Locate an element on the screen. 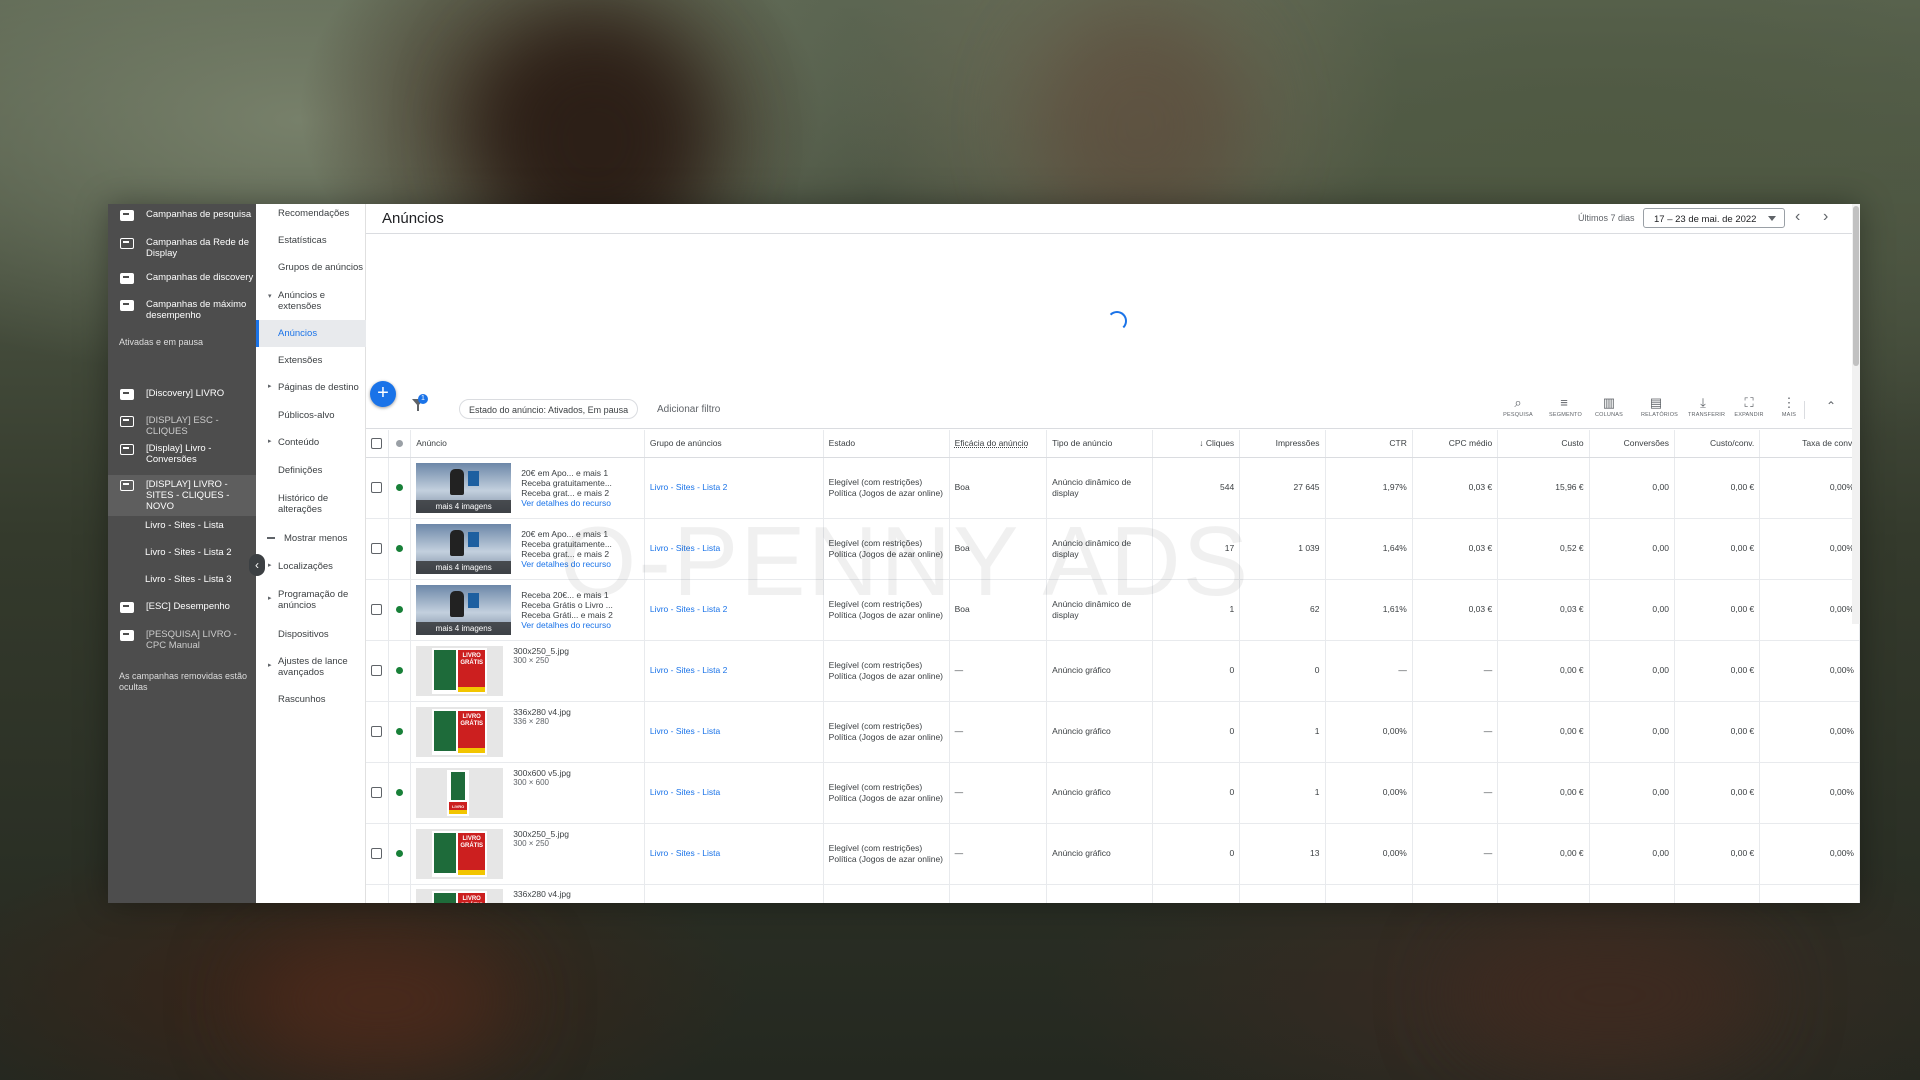  col-header-ad-type: Tipo de anúncio is located at coordinates (1099, 444).